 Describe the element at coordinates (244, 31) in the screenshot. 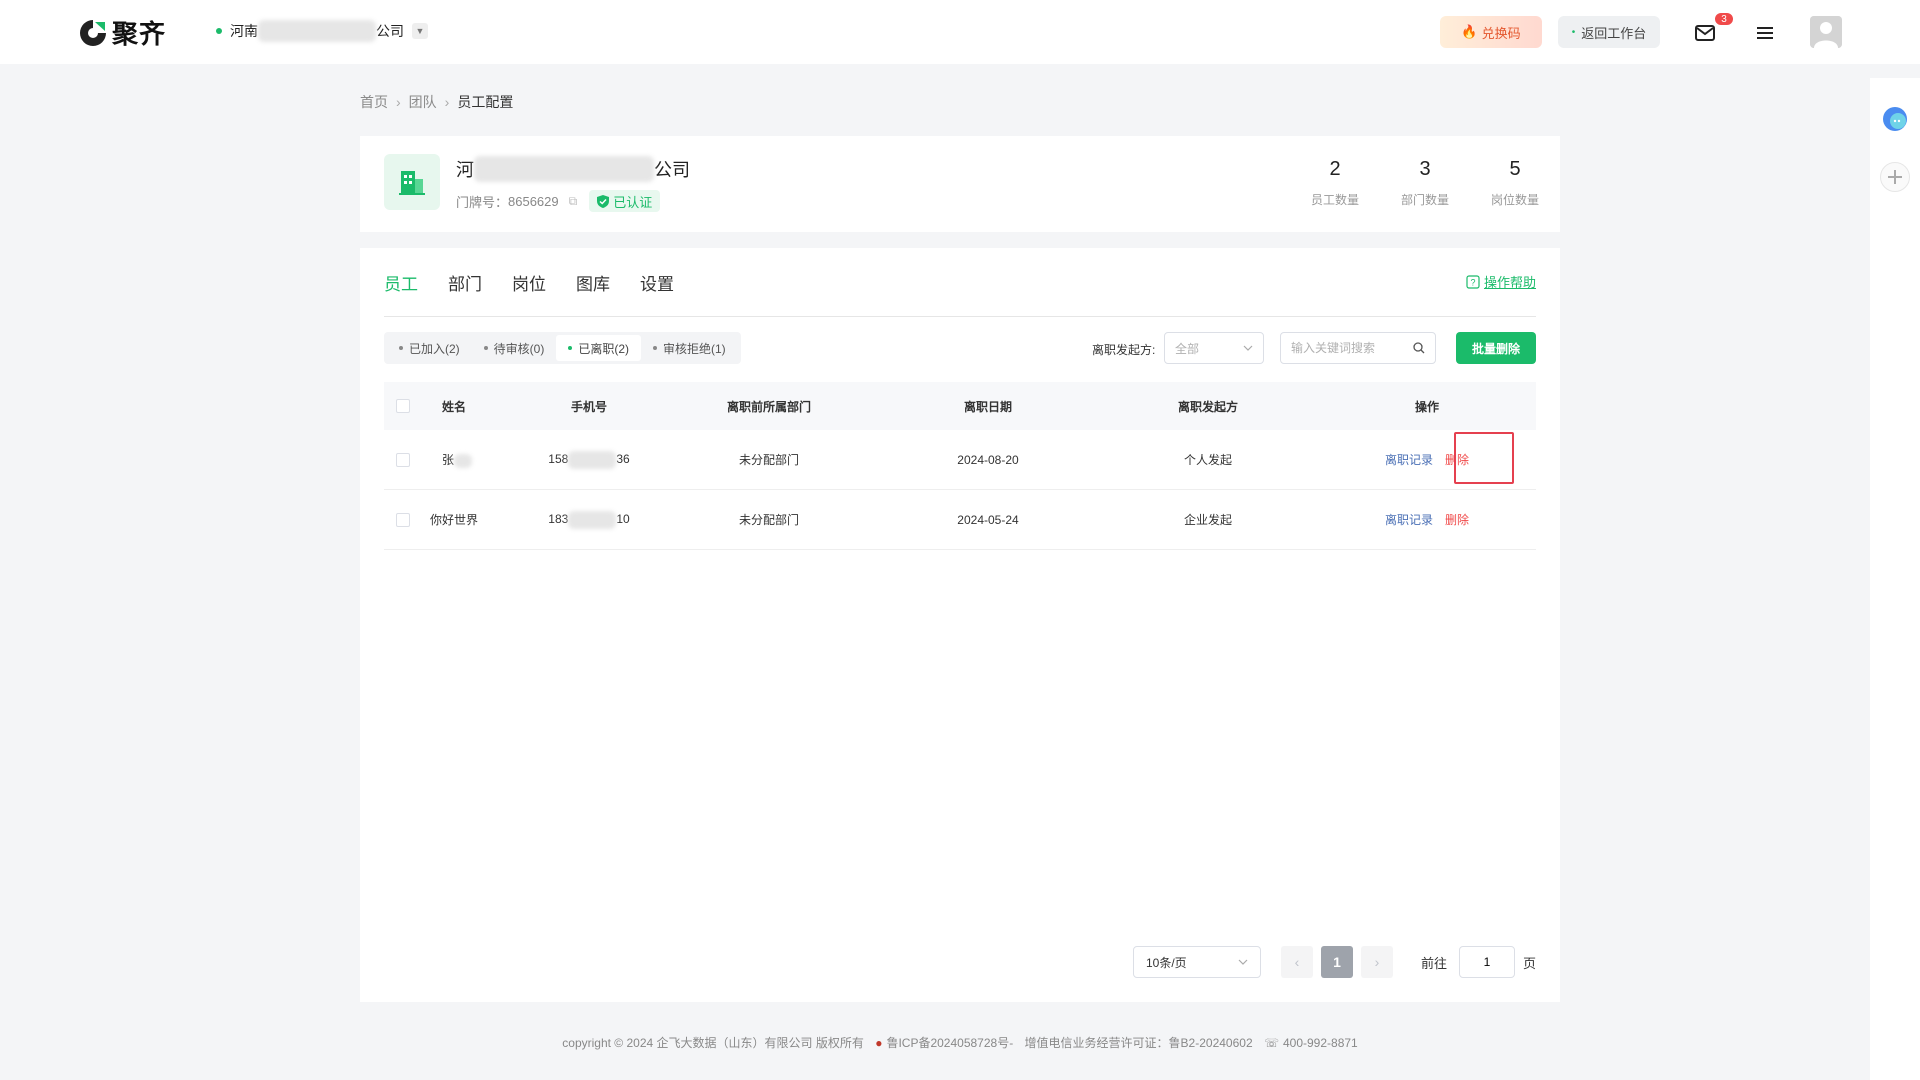

I see `company-name-prefix: 河南` at that location.